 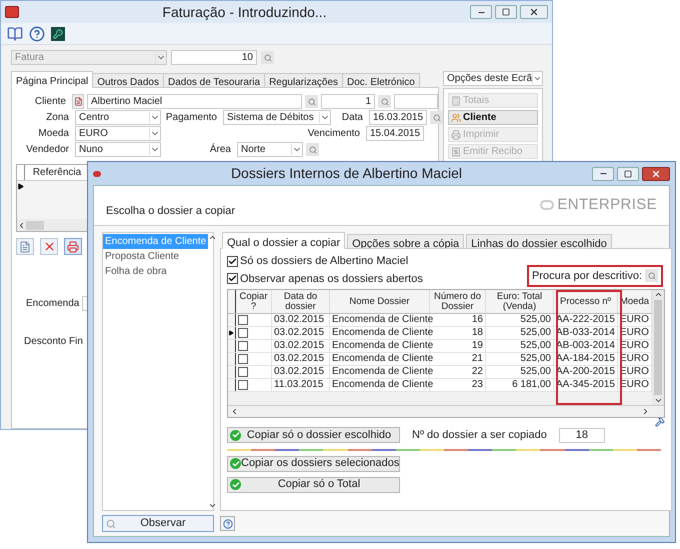 I want to click on date-field: 16.03.2015, so click(x=398, y=117).